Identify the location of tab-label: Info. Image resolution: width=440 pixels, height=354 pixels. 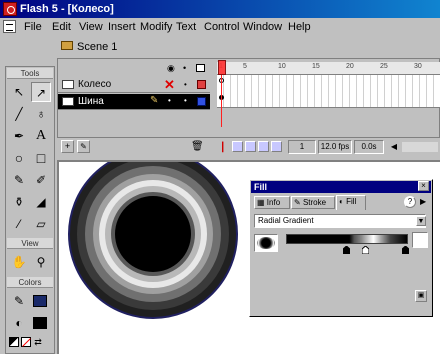
(273, 202).